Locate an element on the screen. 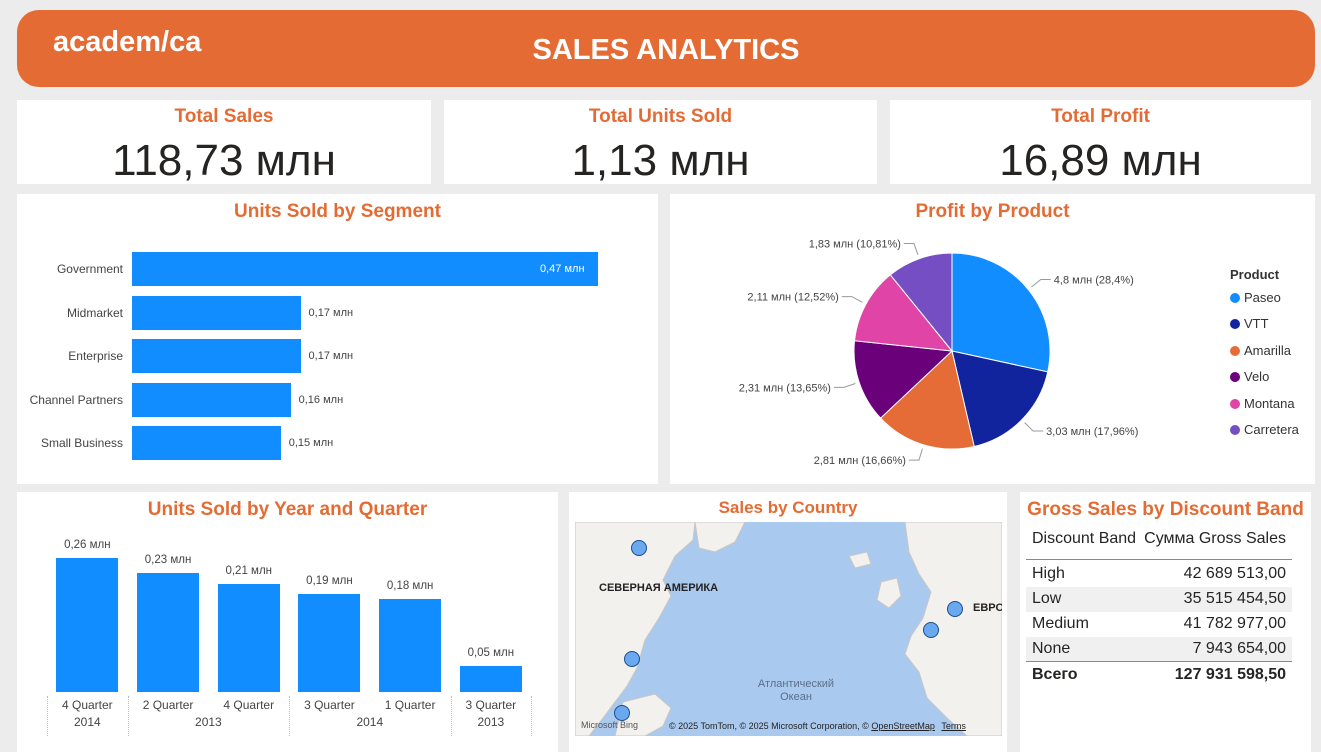 The width and height of the screenshot is (1321, 752). segment-value-label: 0,15 млн is located at coordinates (311, 443).